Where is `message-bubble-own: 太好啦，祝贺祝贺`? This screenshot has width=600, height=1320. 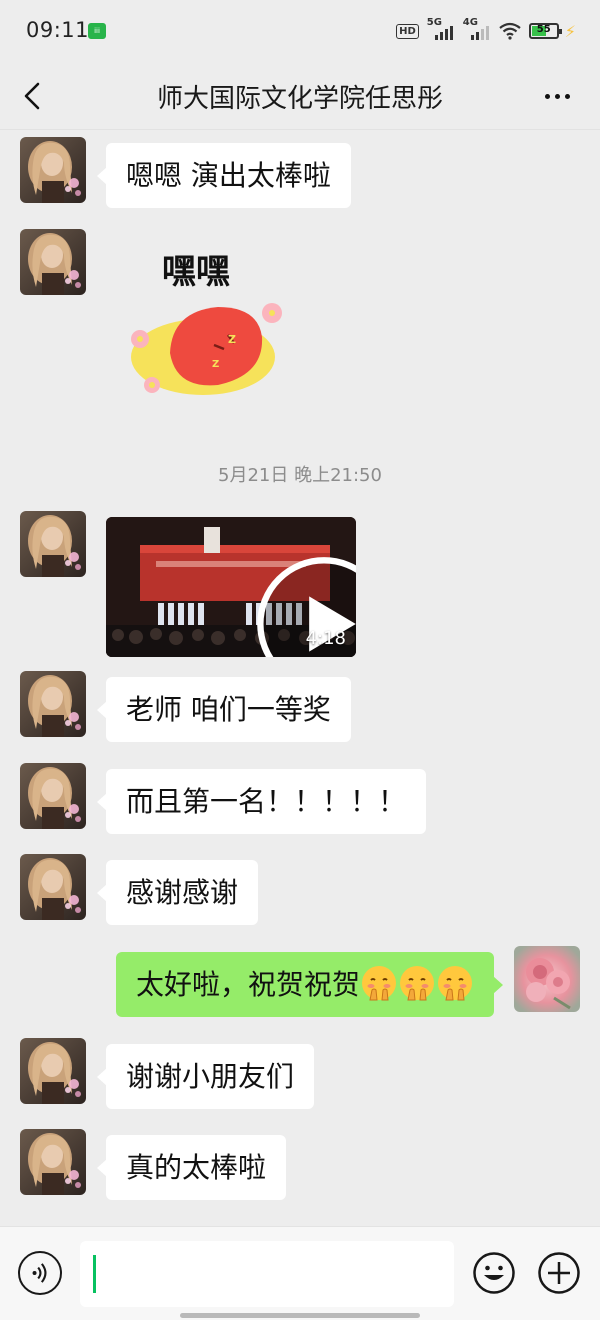
message-bubble-own: 太好啦，祝贺祝贺 is located at coordinates (309, 984).